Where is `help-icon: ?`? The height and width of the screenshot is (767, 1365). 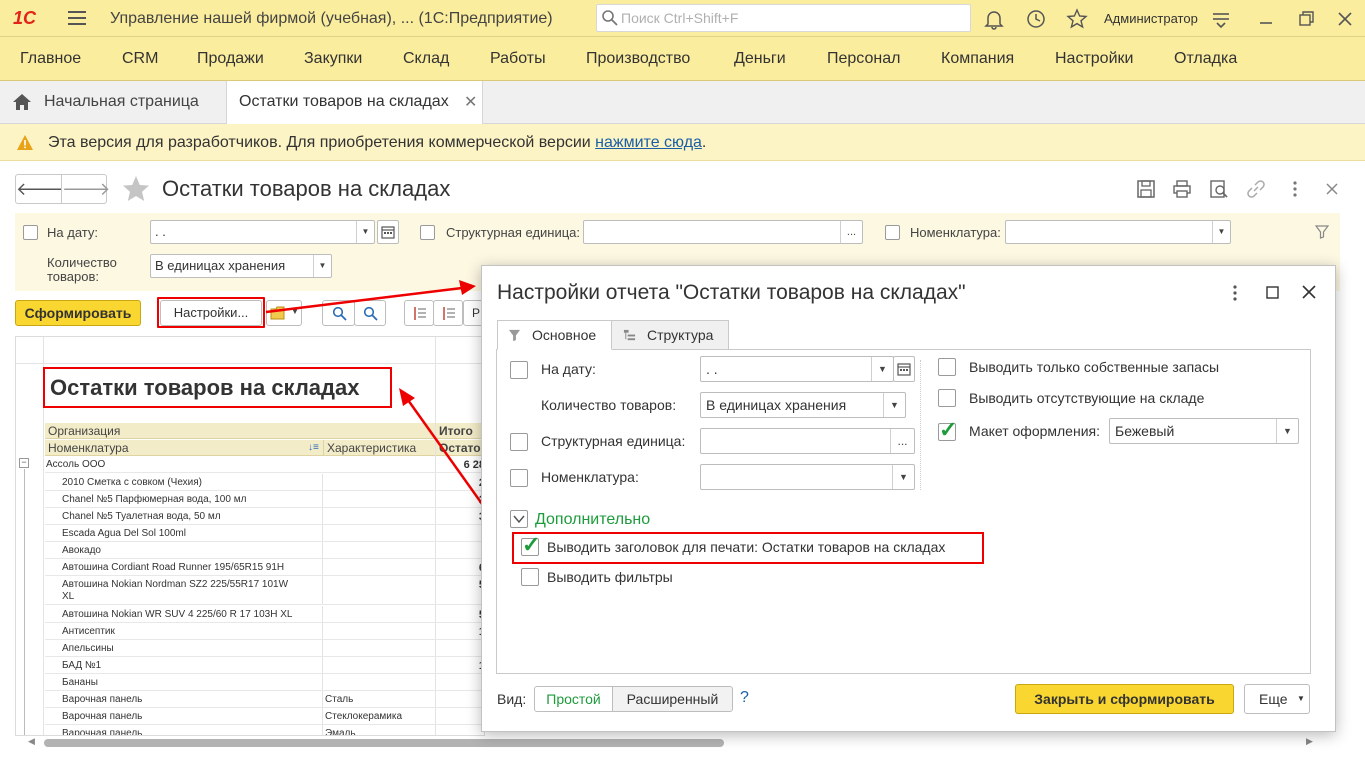 help-icon: ? is located at coordinates (744, 698).